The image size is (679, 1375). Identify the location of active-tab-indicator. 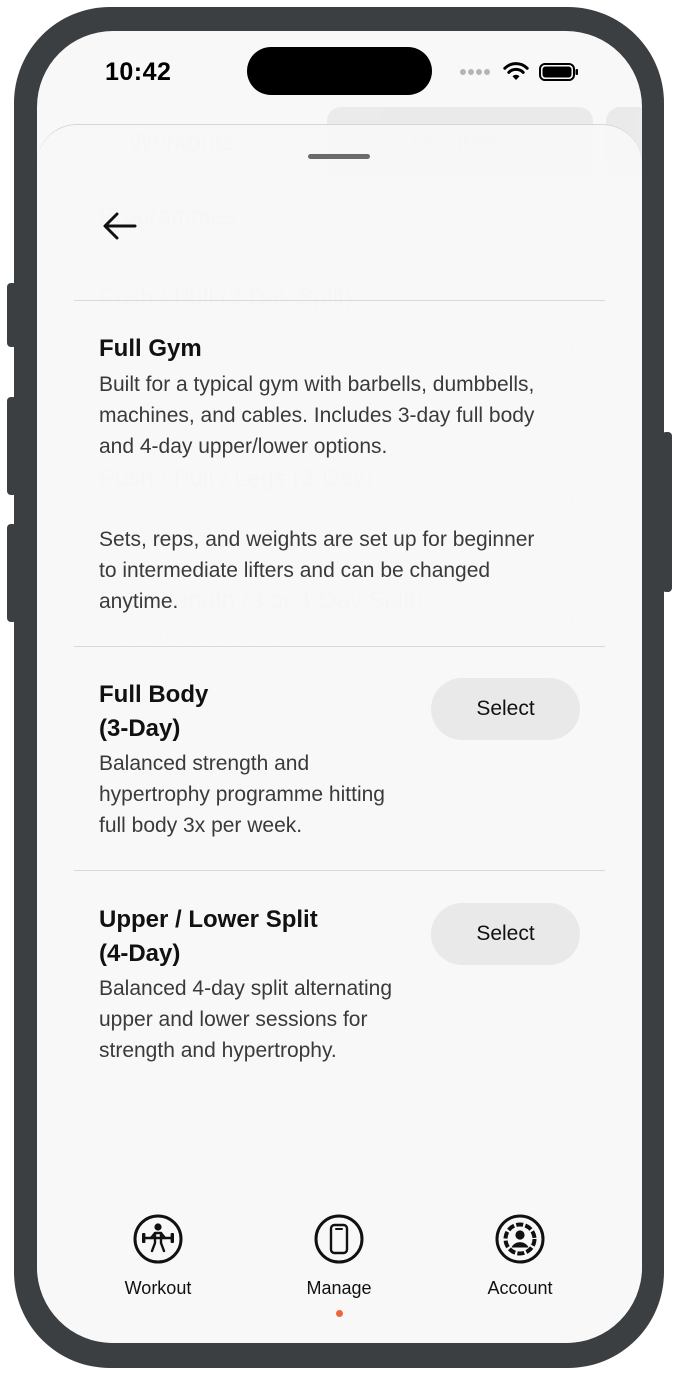
(339, 1313).